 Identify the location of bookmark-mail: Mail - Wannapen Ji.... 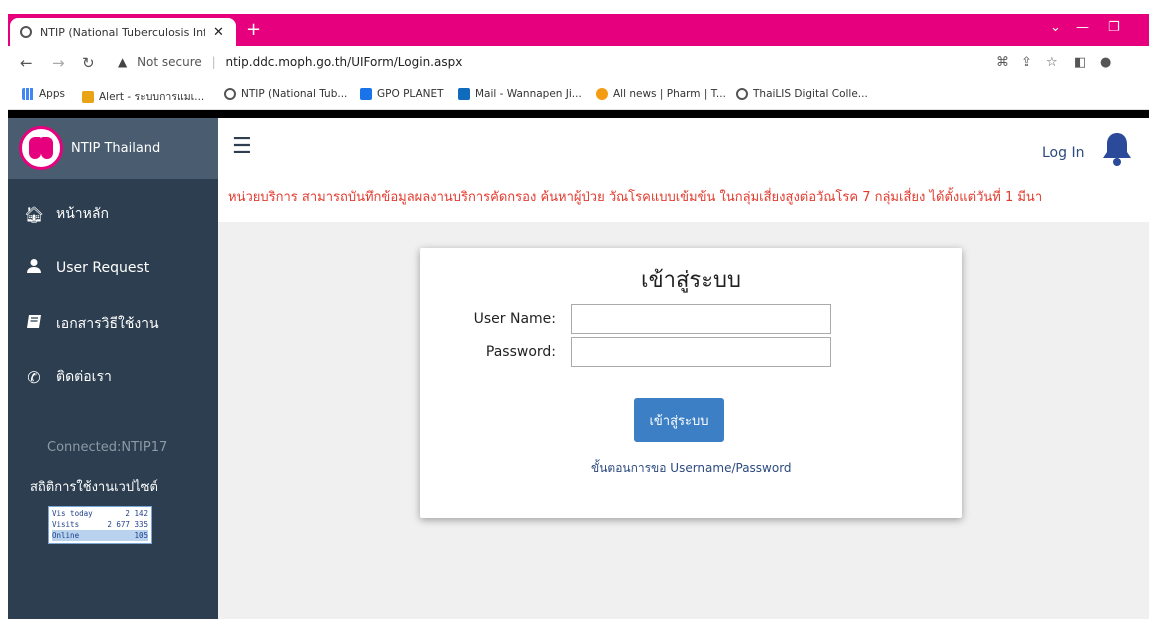
(520, 94).